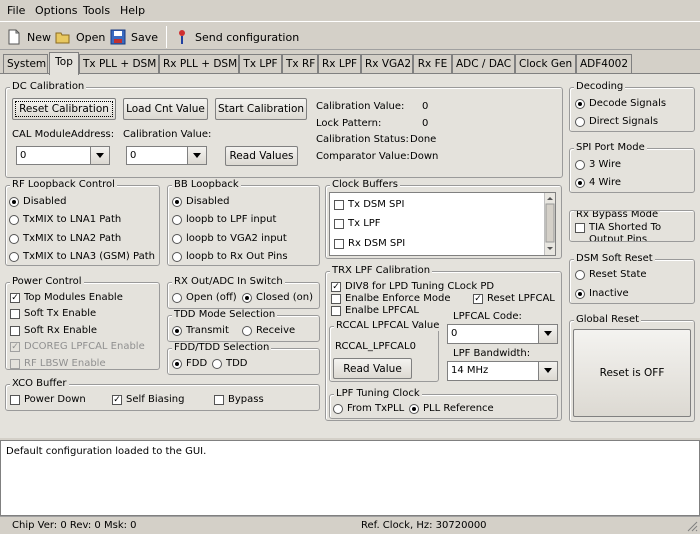 The height and width of the screenshot is (534, 700). What do you see at coordinates (56, 10) in the screenshot?
I see `menu-options: Options` at bounding box center [56, 10].